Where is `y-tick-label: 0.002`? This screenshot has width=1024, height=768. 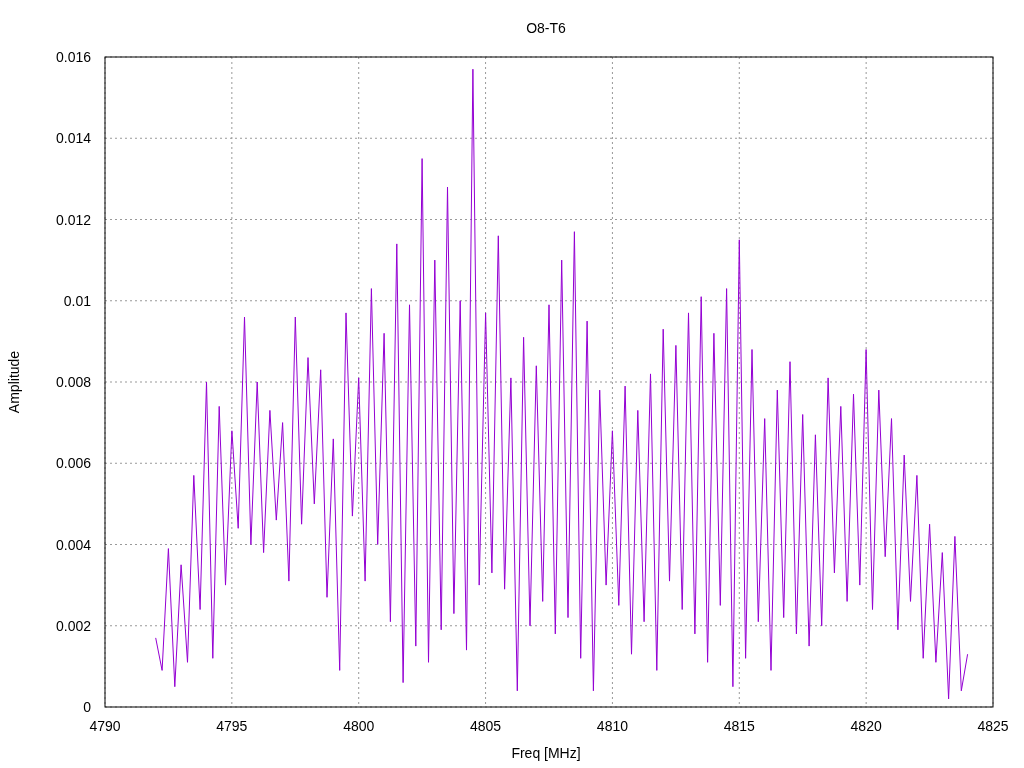 y-tick-label: 0.002 is located at coordinates (73, 625).